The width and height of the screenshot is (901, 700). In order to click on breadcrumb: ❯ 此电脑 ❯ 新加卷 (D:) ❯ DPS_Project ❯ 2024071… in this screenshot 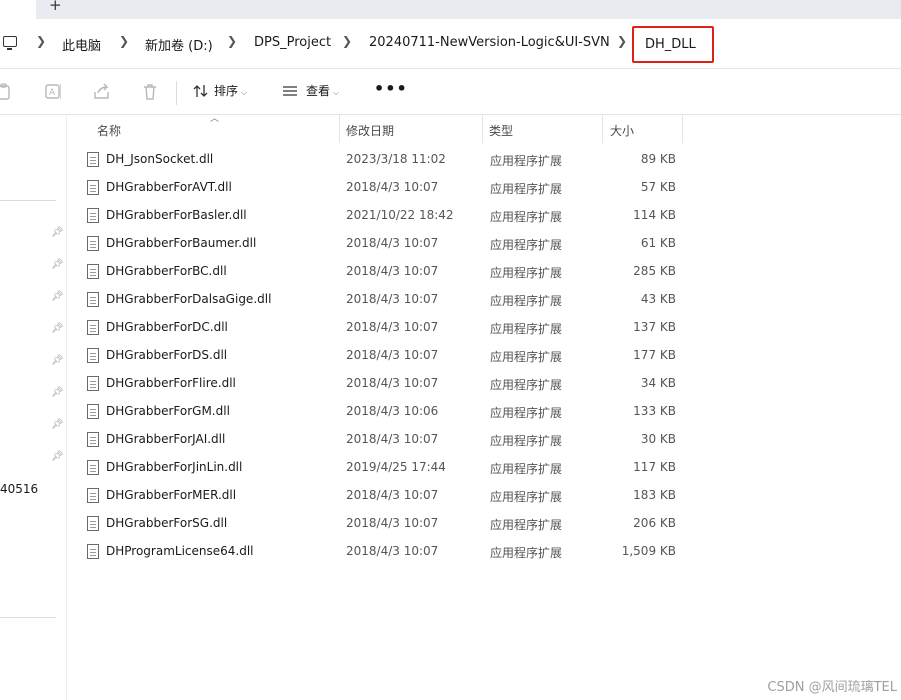, I will do `click(450, 44)`.